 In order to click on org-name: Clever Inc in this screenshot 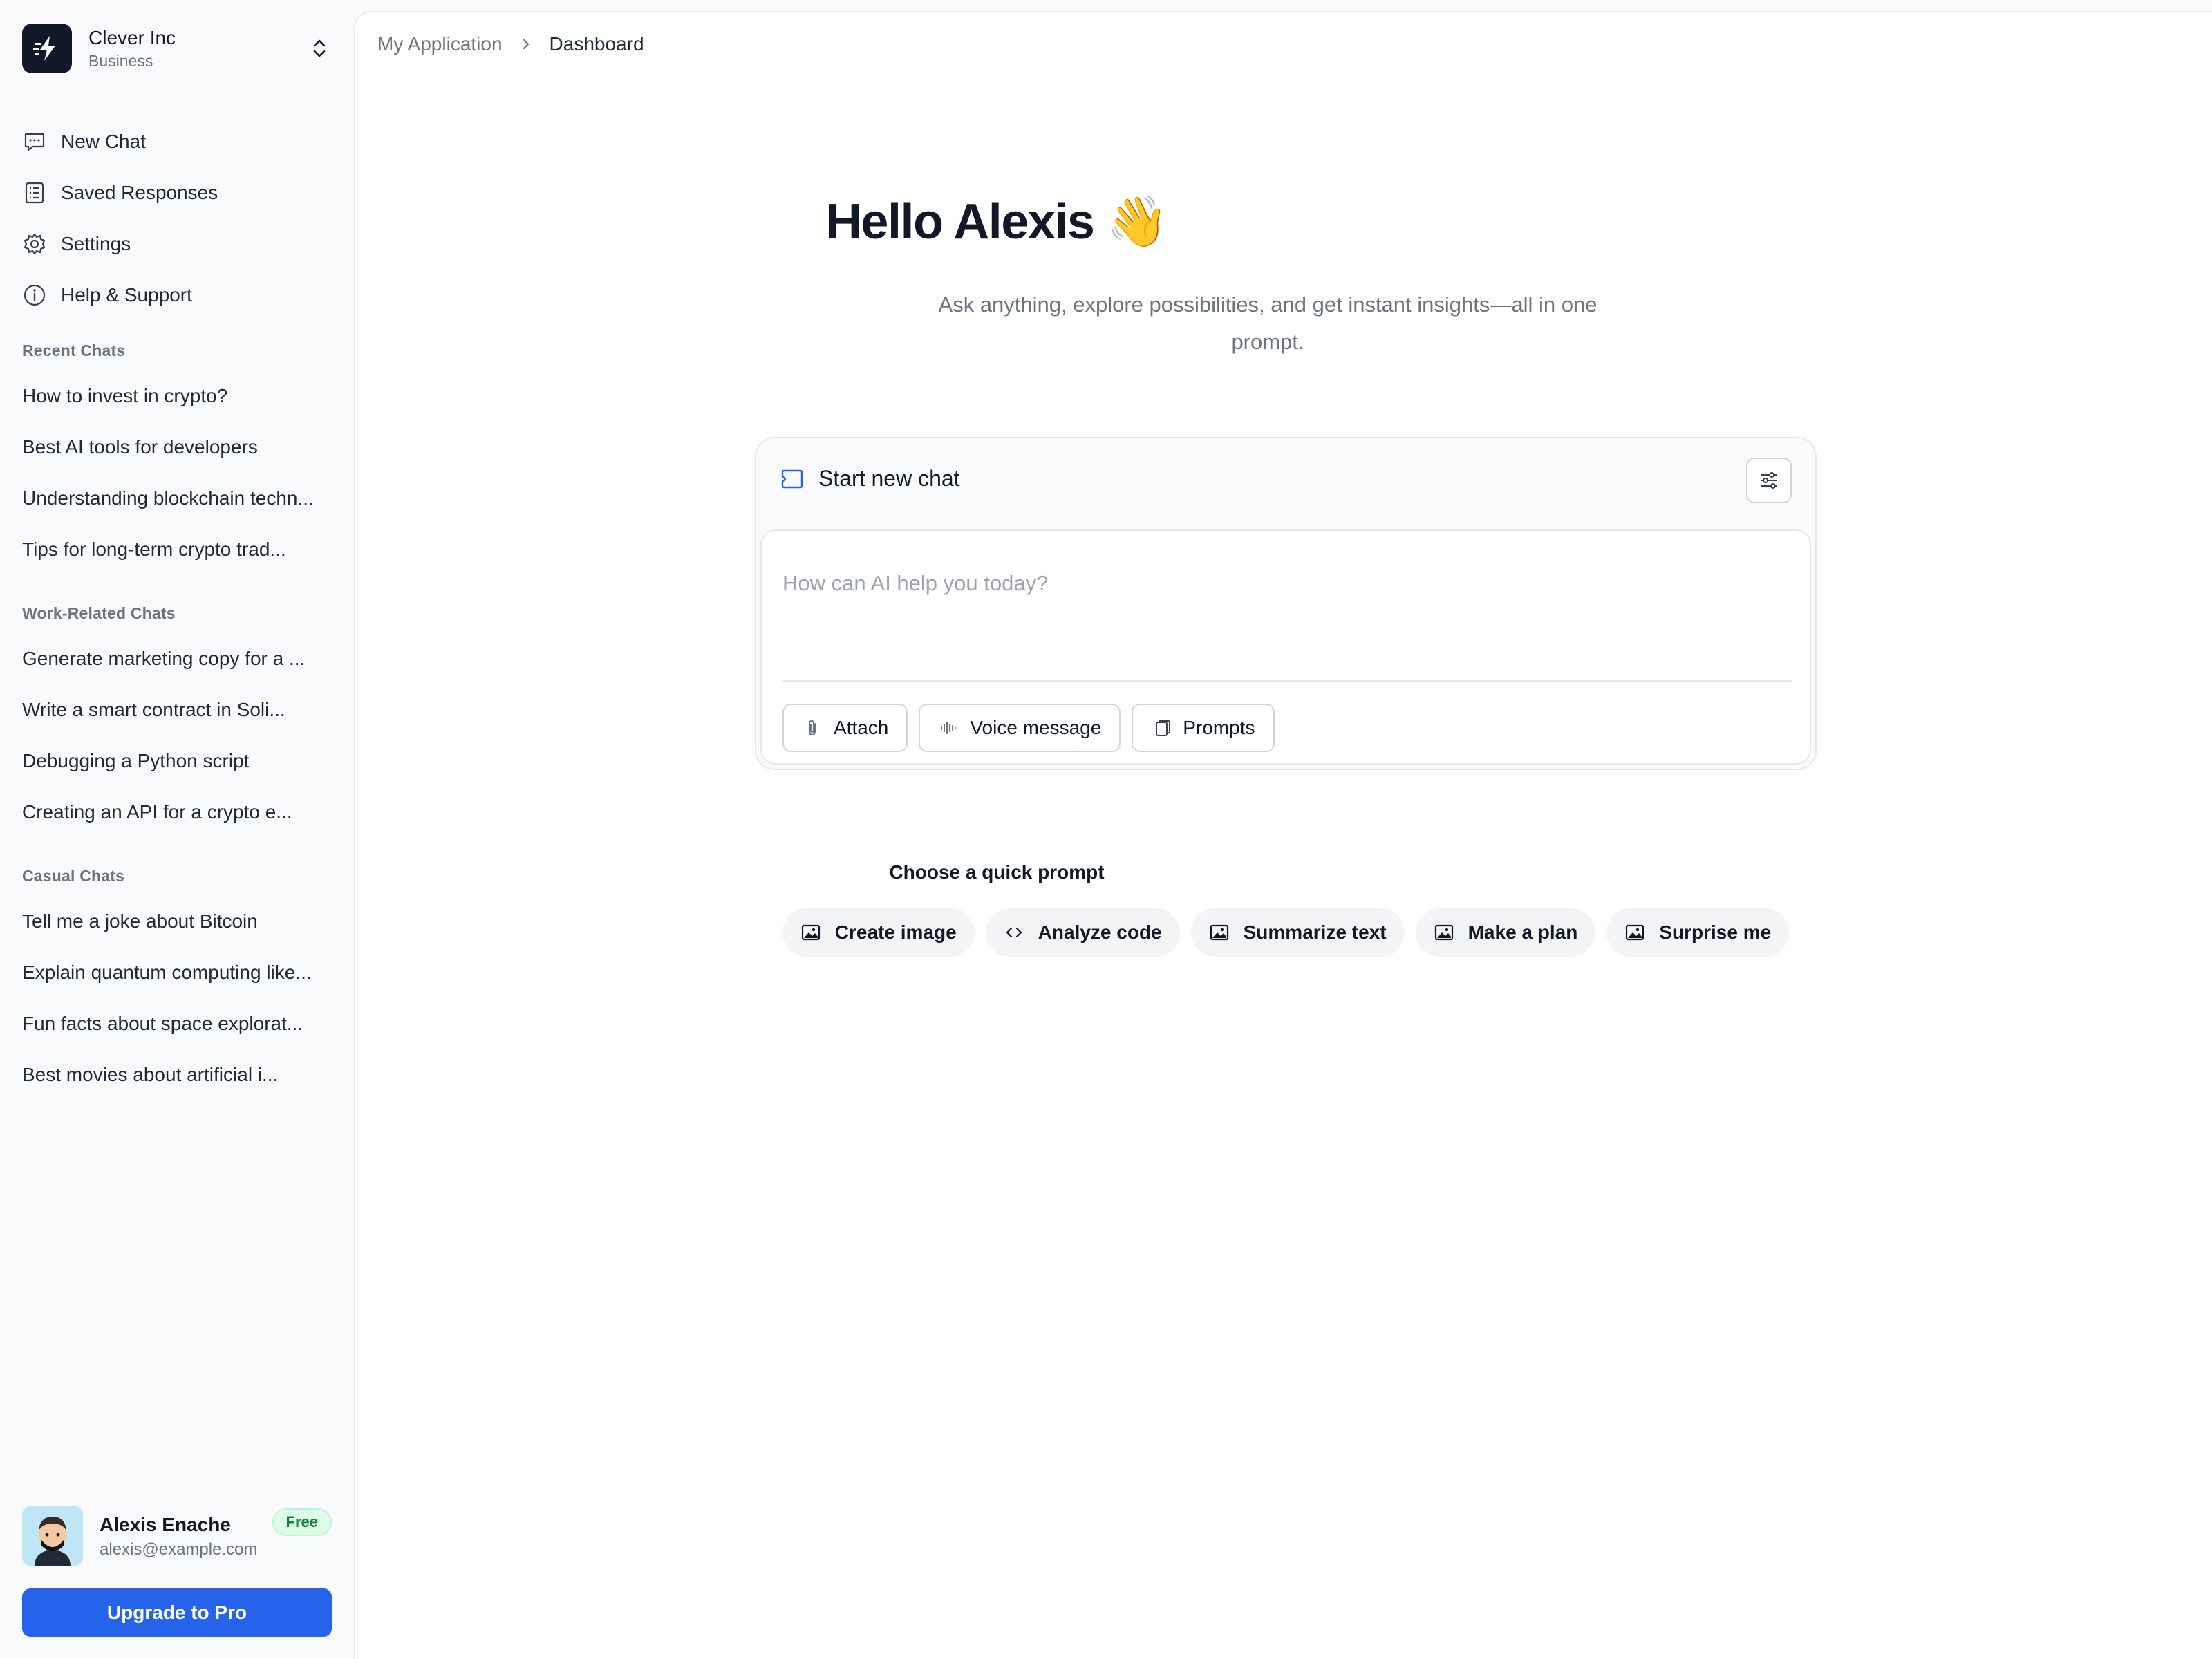, I will do `click(132, 37)`.